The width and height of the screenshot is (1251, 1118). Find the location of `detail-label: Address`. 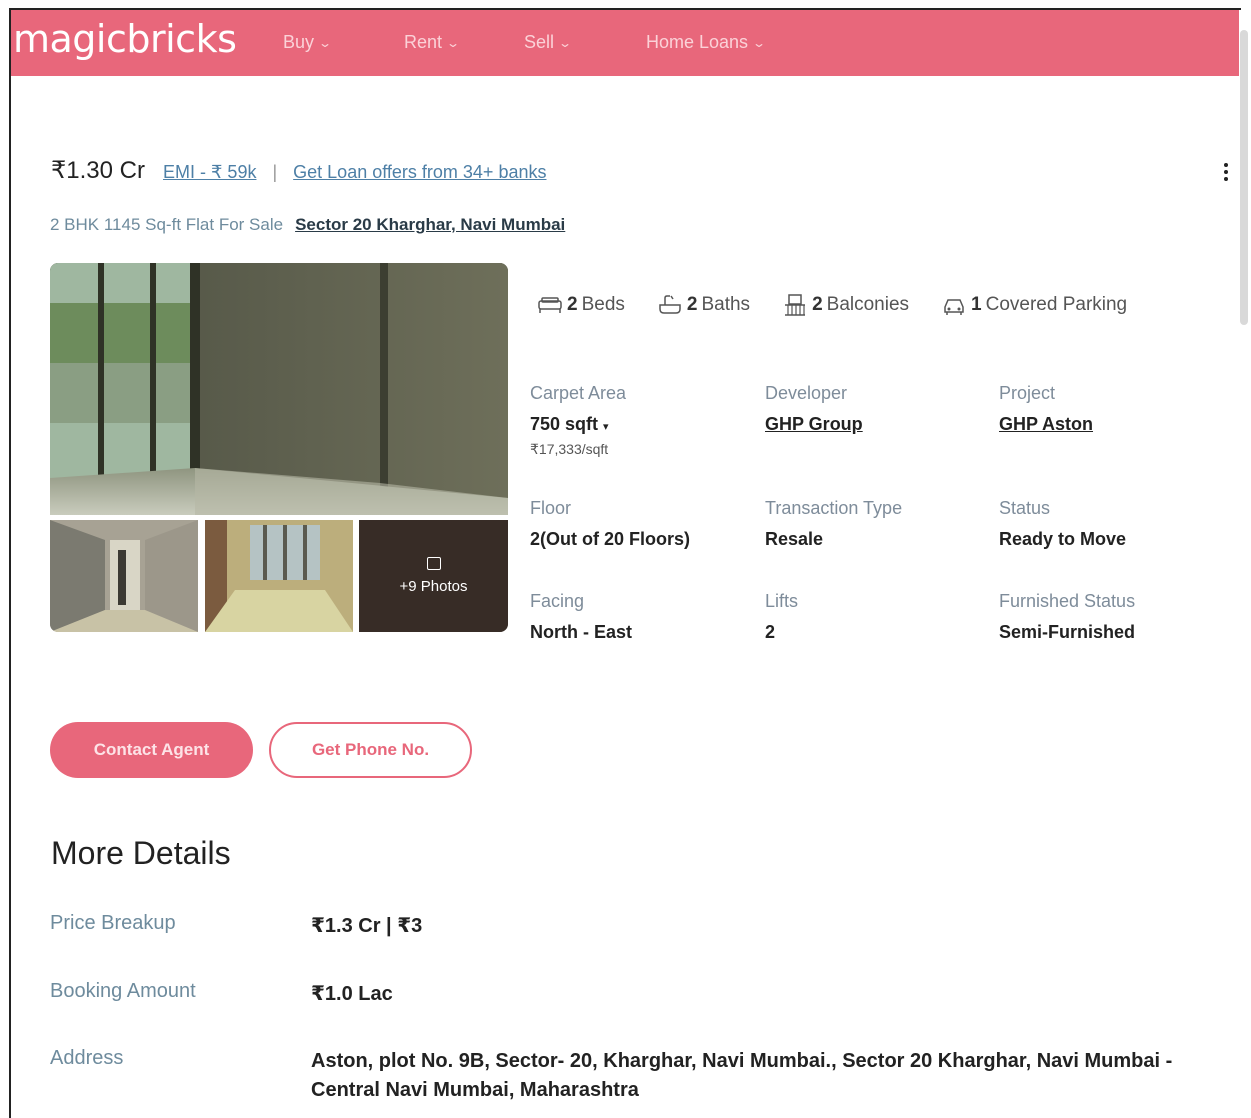

detail-label: Address is located at coordinates (87, 1058).